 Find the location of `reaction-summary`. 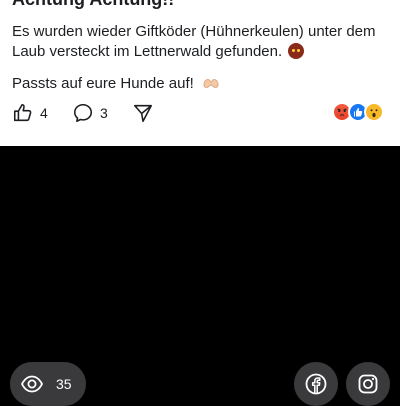

reaction-summary is located at coordinates (360, 112).